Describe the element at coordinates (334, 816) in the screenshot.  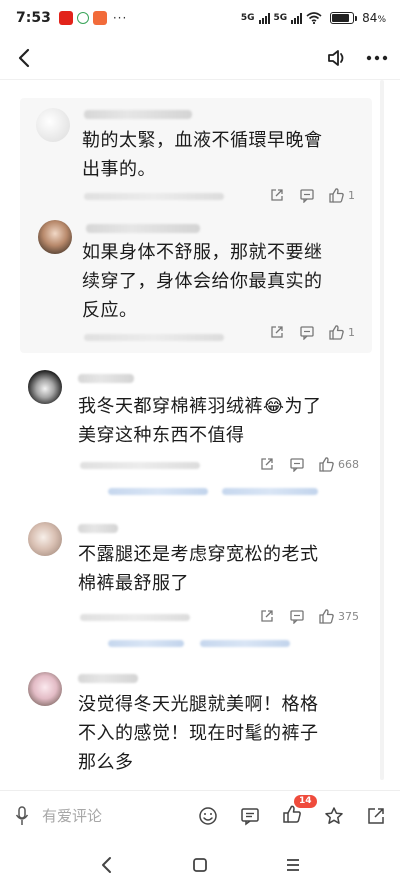
I see `star-icon` at that location.